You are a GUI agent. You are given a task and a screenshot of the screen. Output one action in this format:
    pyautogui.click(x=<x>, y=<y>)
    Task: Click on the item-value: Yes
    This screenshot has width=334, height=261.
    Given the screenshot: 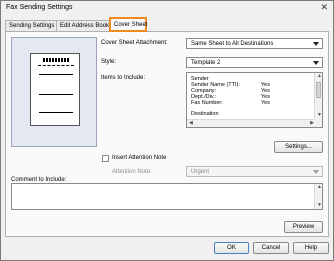 What is the action you would take?
    pyautogui.click(x=265, y=103)
    